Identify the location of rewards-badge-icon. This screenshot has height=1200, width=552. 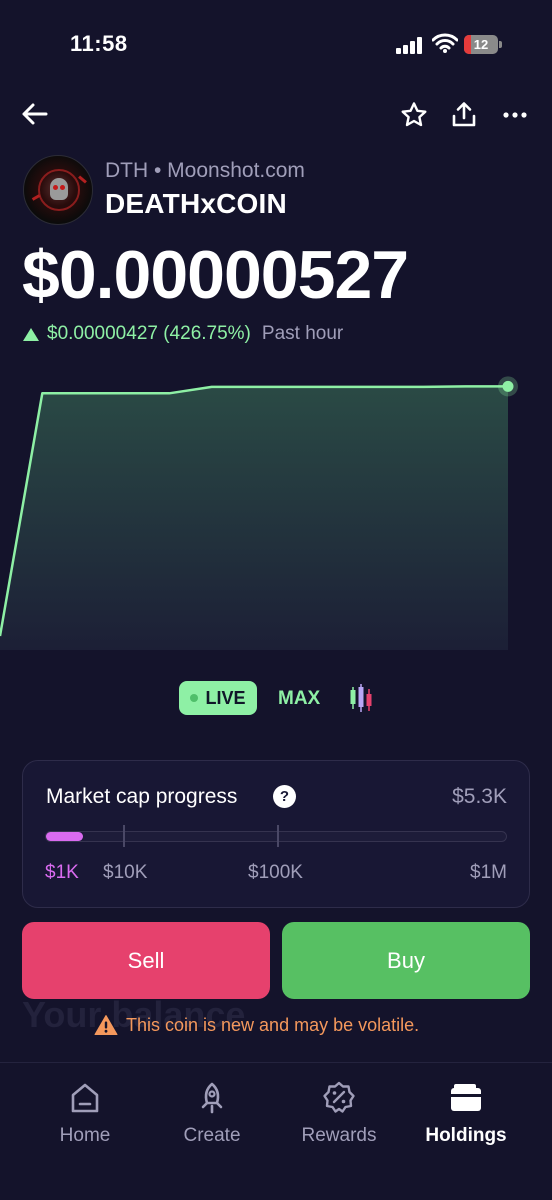
(339, 1097).